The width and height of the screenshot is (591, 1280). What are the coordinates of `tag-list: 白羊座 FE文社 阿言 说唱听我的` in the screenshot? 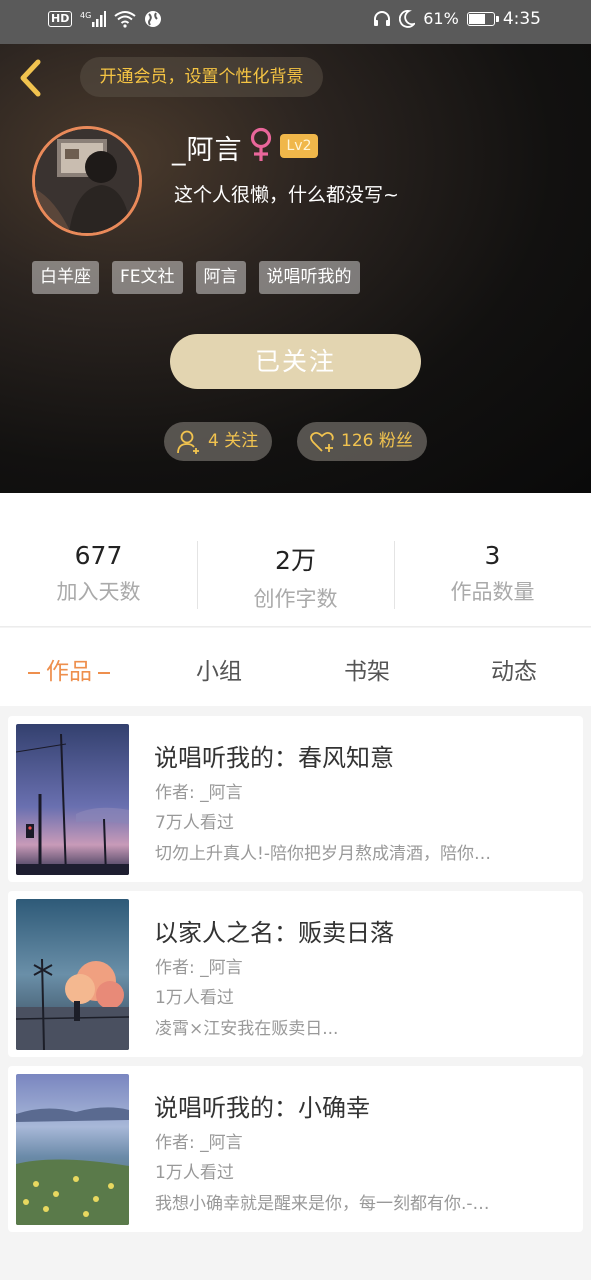 It's located at (196, 277).